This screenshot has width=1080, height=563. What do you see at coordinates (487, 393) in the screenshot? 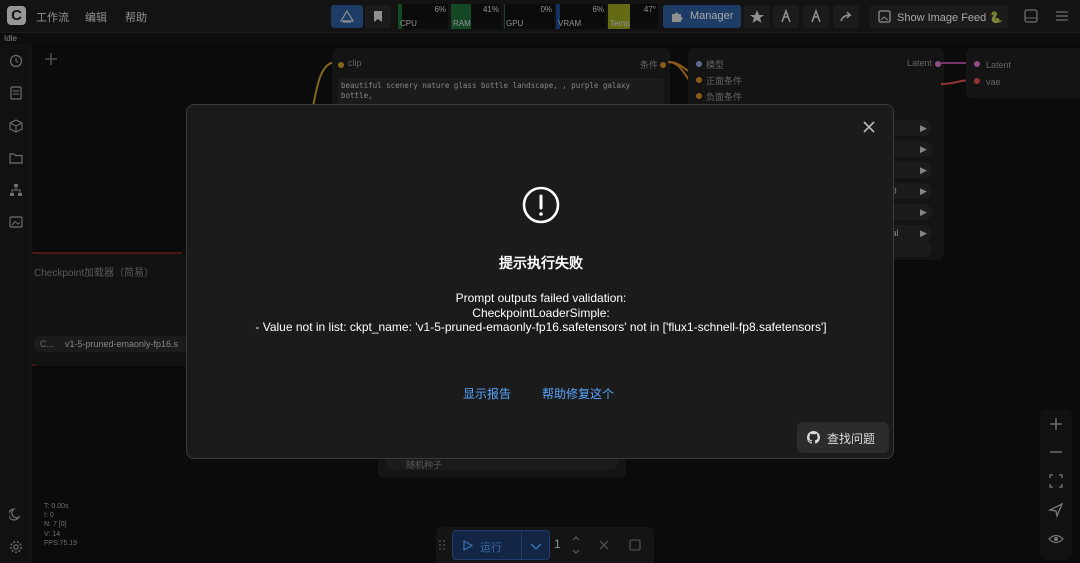
I see `show-report-link: 显示报告` at bounding box center [487, 393].